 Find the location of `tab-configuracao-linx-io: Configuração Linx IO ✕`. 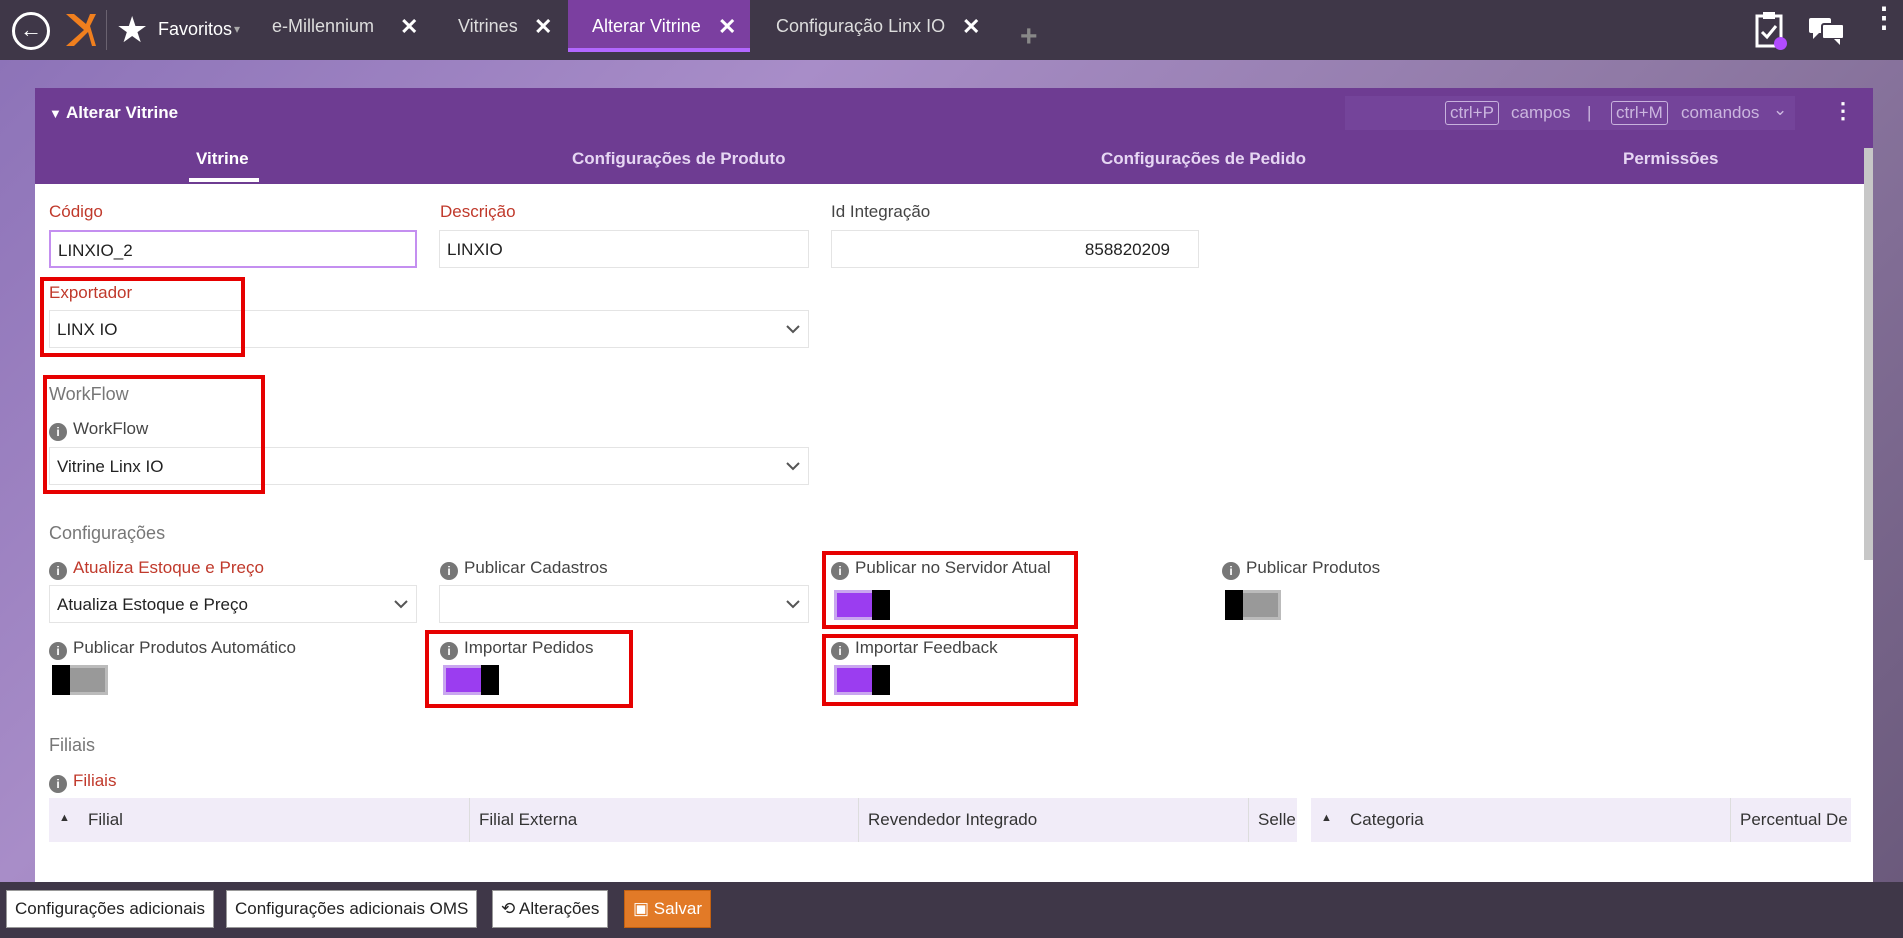

tab-configuracao-linx-io: Configuração Linx IO ✕ is located at coordinates (879, 26).